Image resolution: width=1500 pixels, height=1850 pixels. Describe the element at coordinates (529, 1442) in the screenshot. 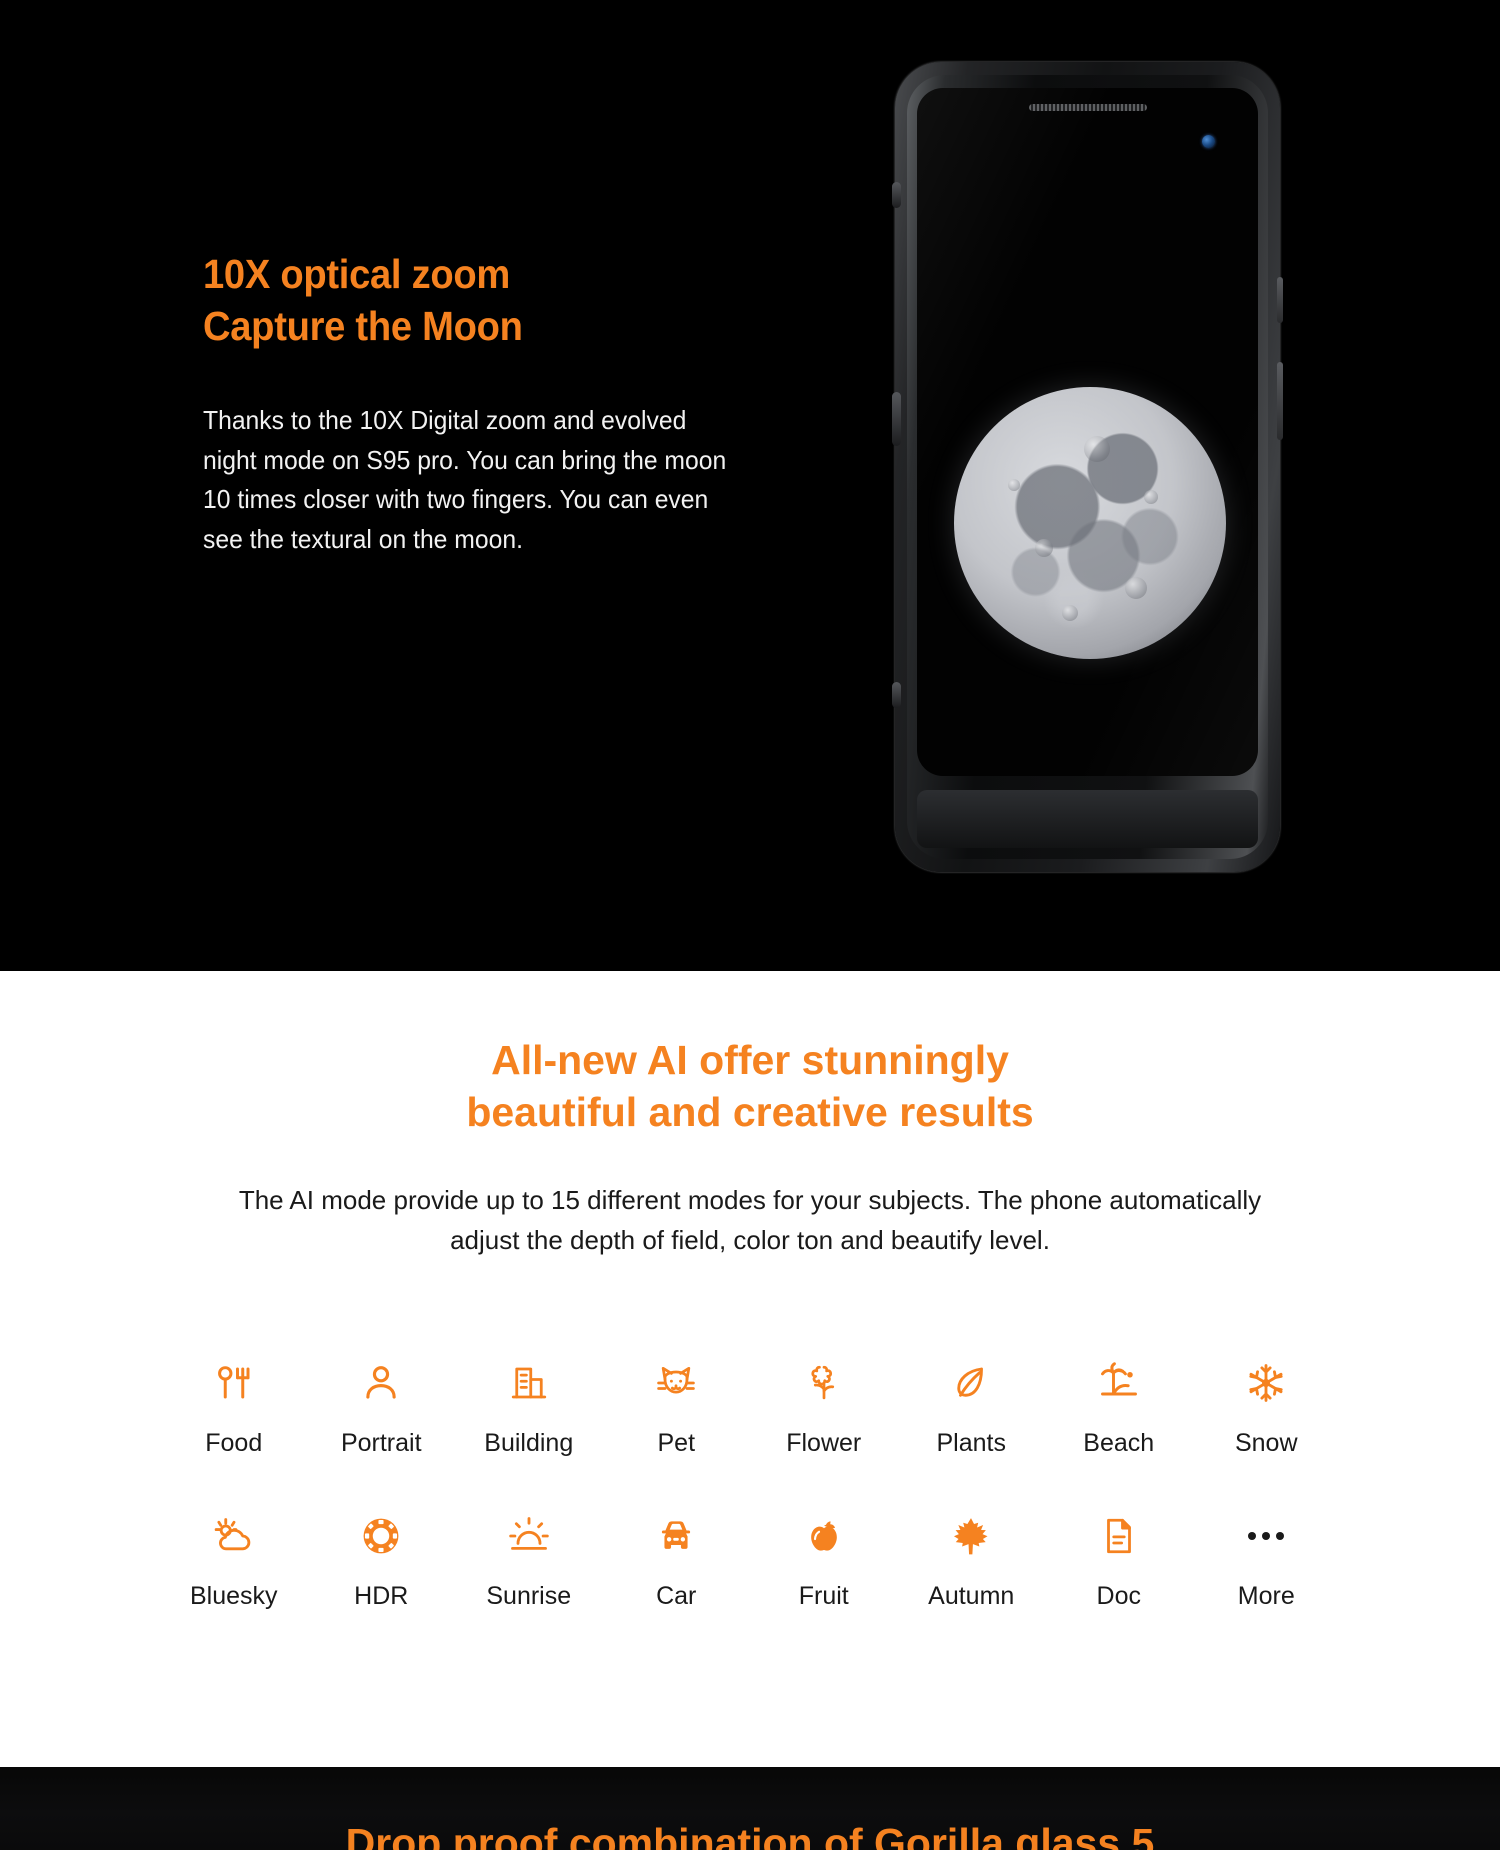

I see `ai-mode-label: Building` at that location.